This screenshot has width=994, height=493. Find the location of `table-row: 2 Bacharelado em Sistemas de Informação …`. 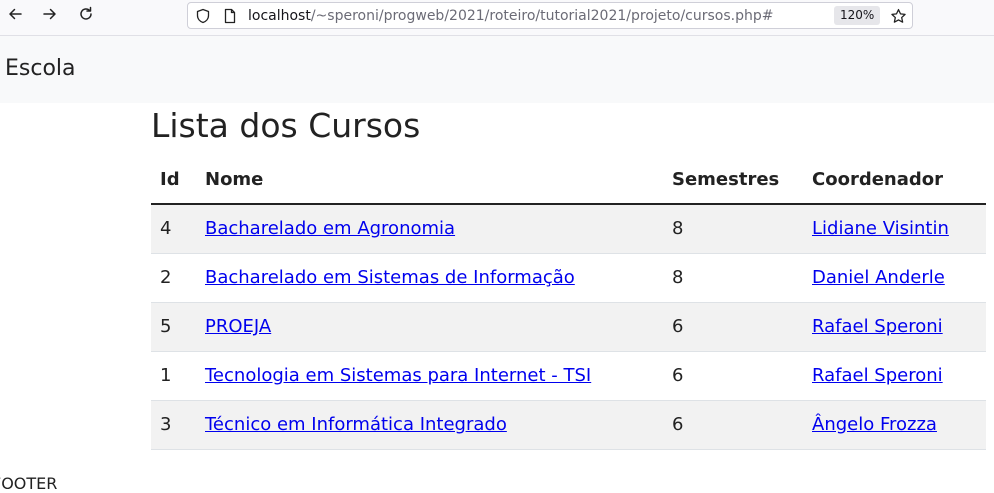

table-row: 2 Bacharelado em Sistemas de Informação … is located at coordinates (568, 278).